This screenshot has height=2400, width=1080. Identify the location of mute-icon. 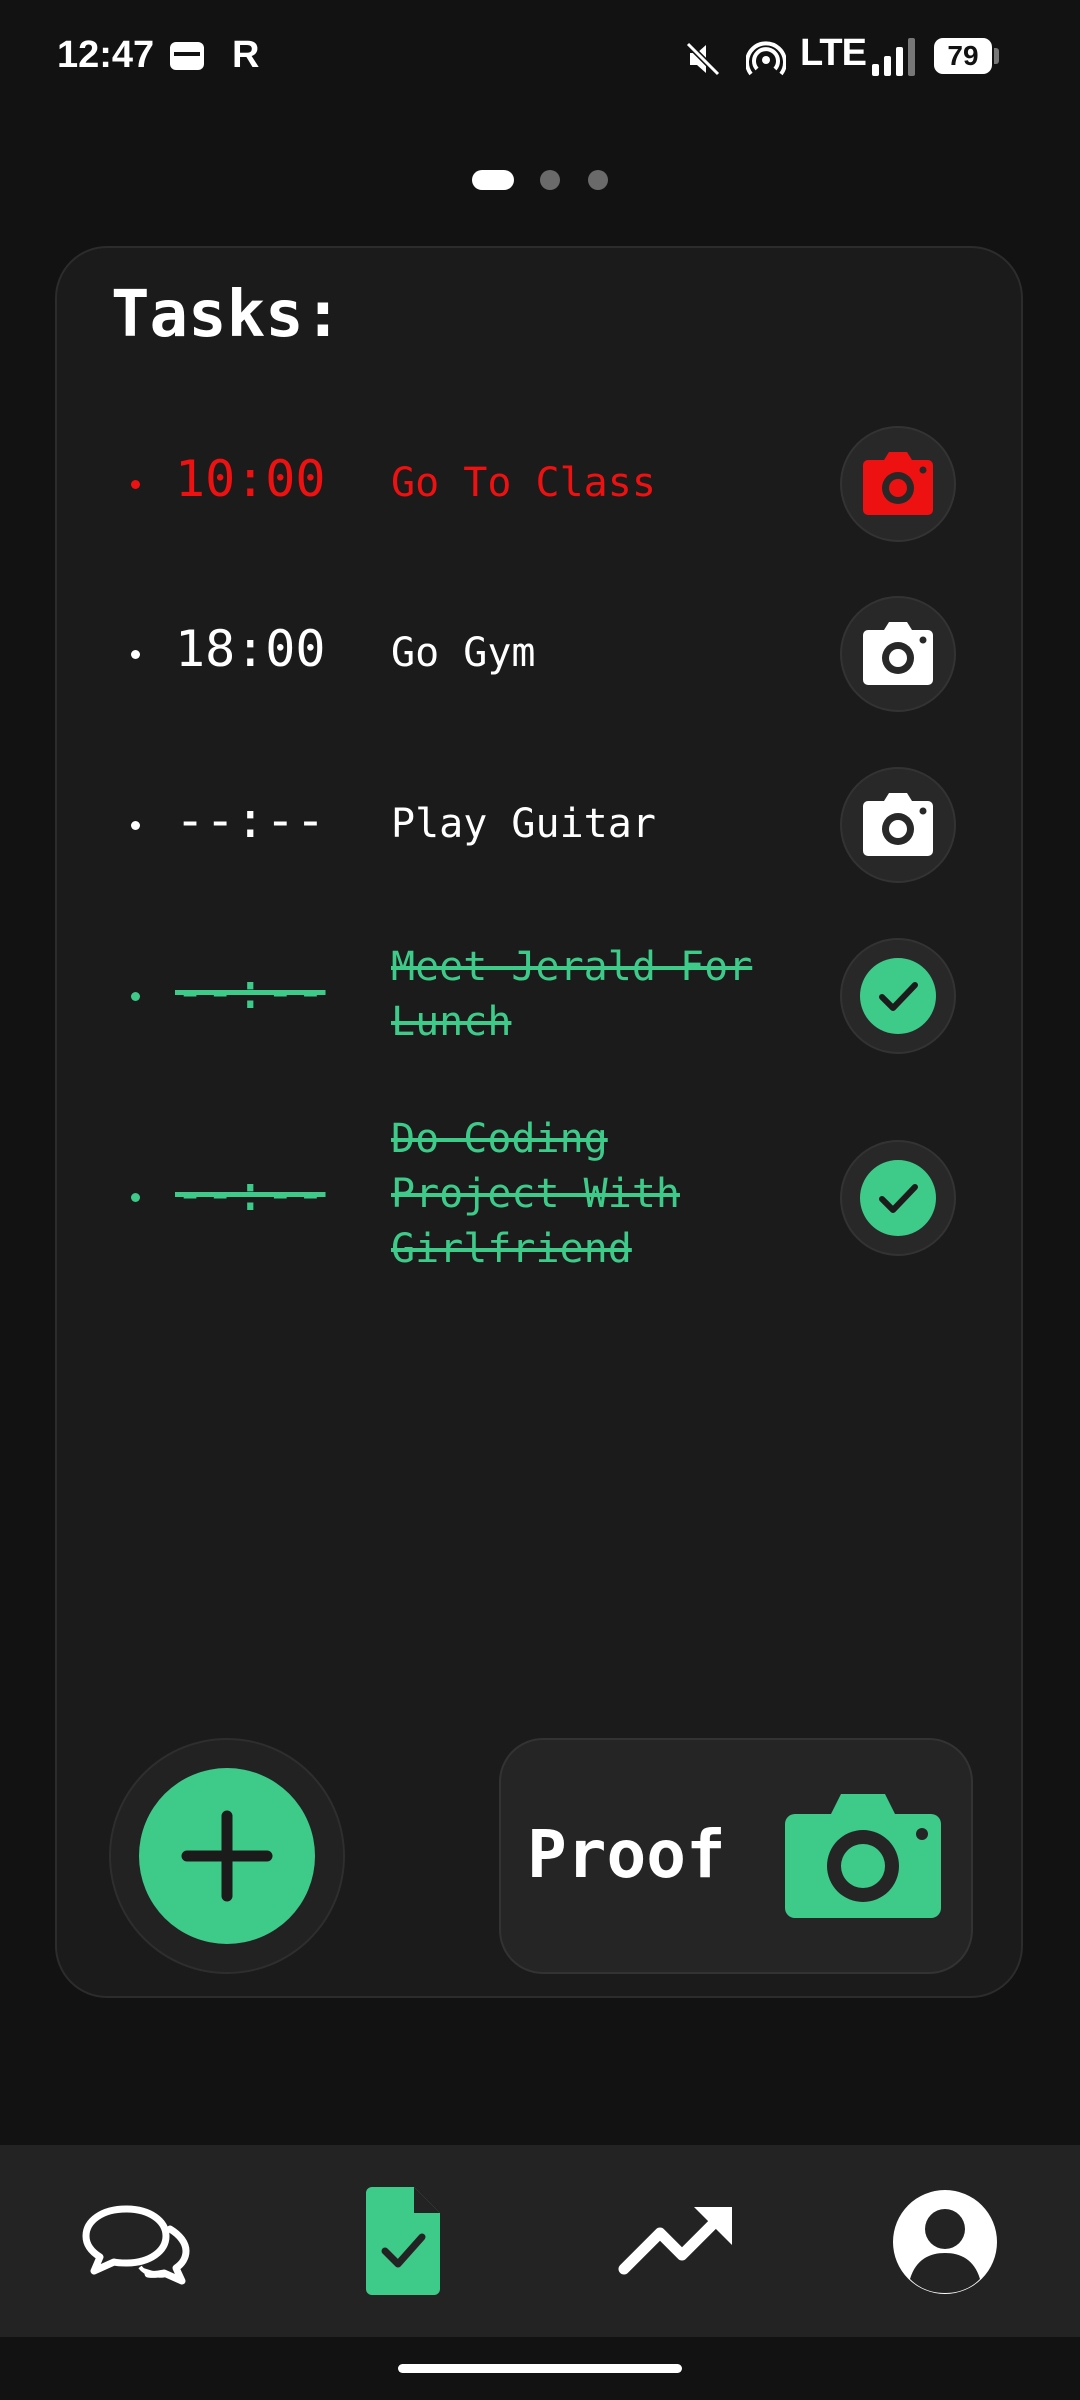
(703, 59).